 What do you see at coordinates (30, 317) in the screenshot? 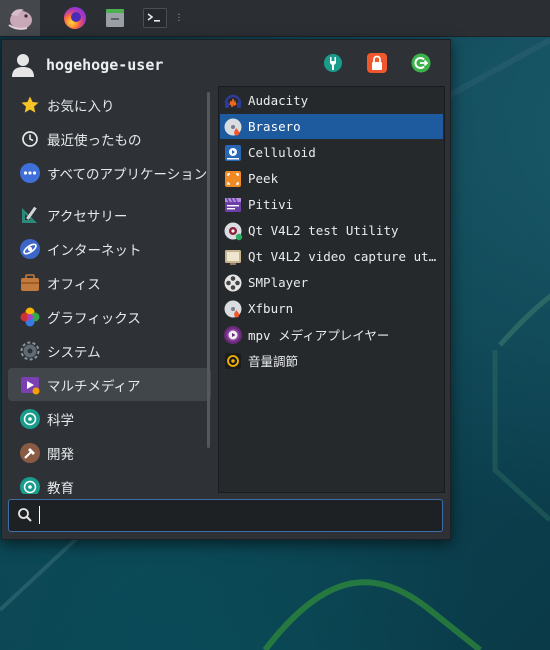
I see `graphics-icon` at bounding box center [30, 317].